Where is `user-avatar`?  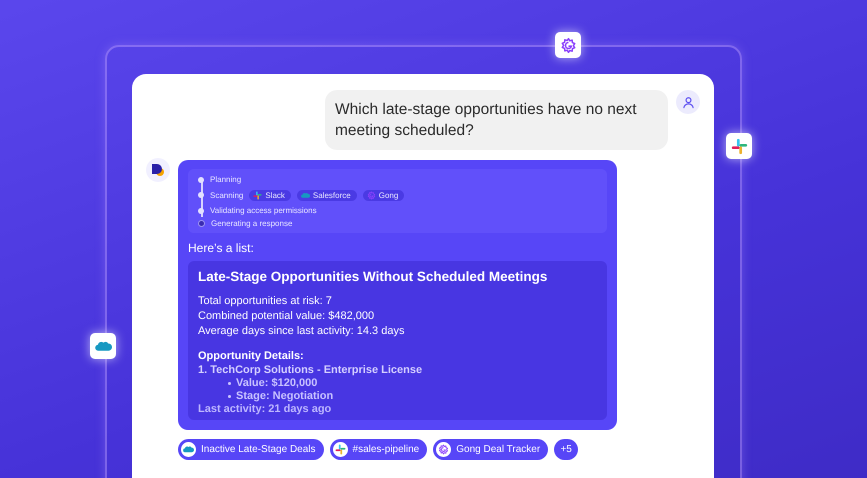 user-avatar is located at coordinates (688, 102).